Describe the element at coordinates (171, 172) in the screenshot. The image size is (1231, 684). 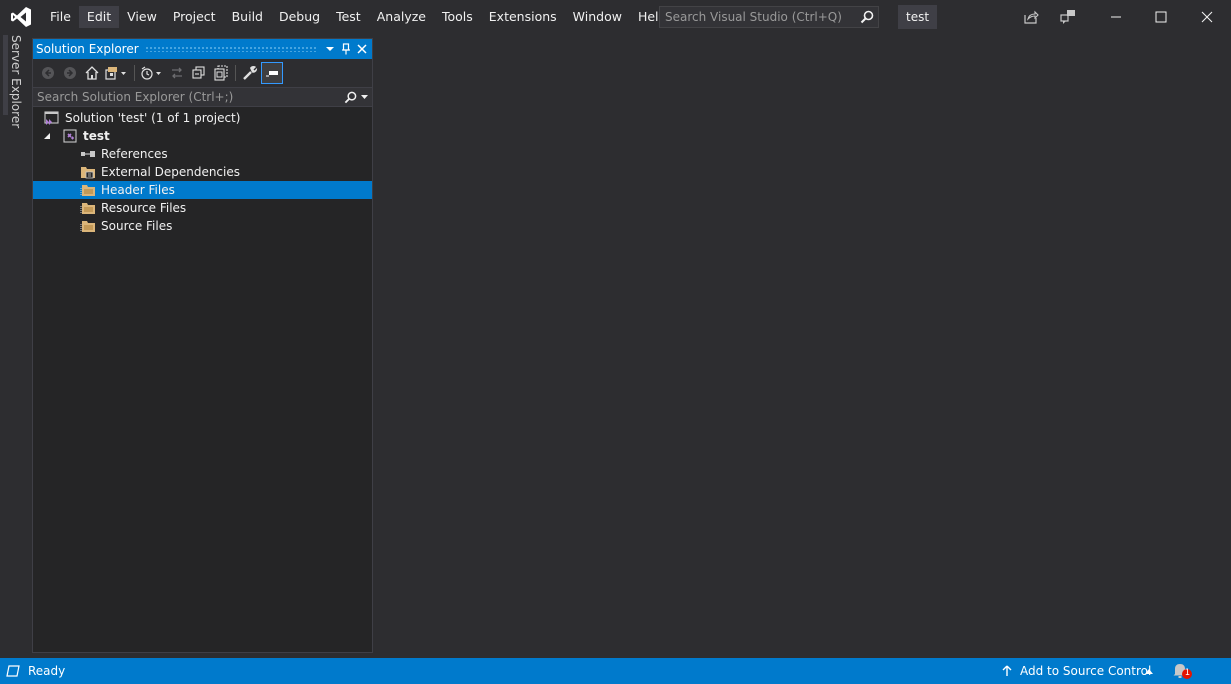
I see `tree-item-label: External Dependencies` at that location.